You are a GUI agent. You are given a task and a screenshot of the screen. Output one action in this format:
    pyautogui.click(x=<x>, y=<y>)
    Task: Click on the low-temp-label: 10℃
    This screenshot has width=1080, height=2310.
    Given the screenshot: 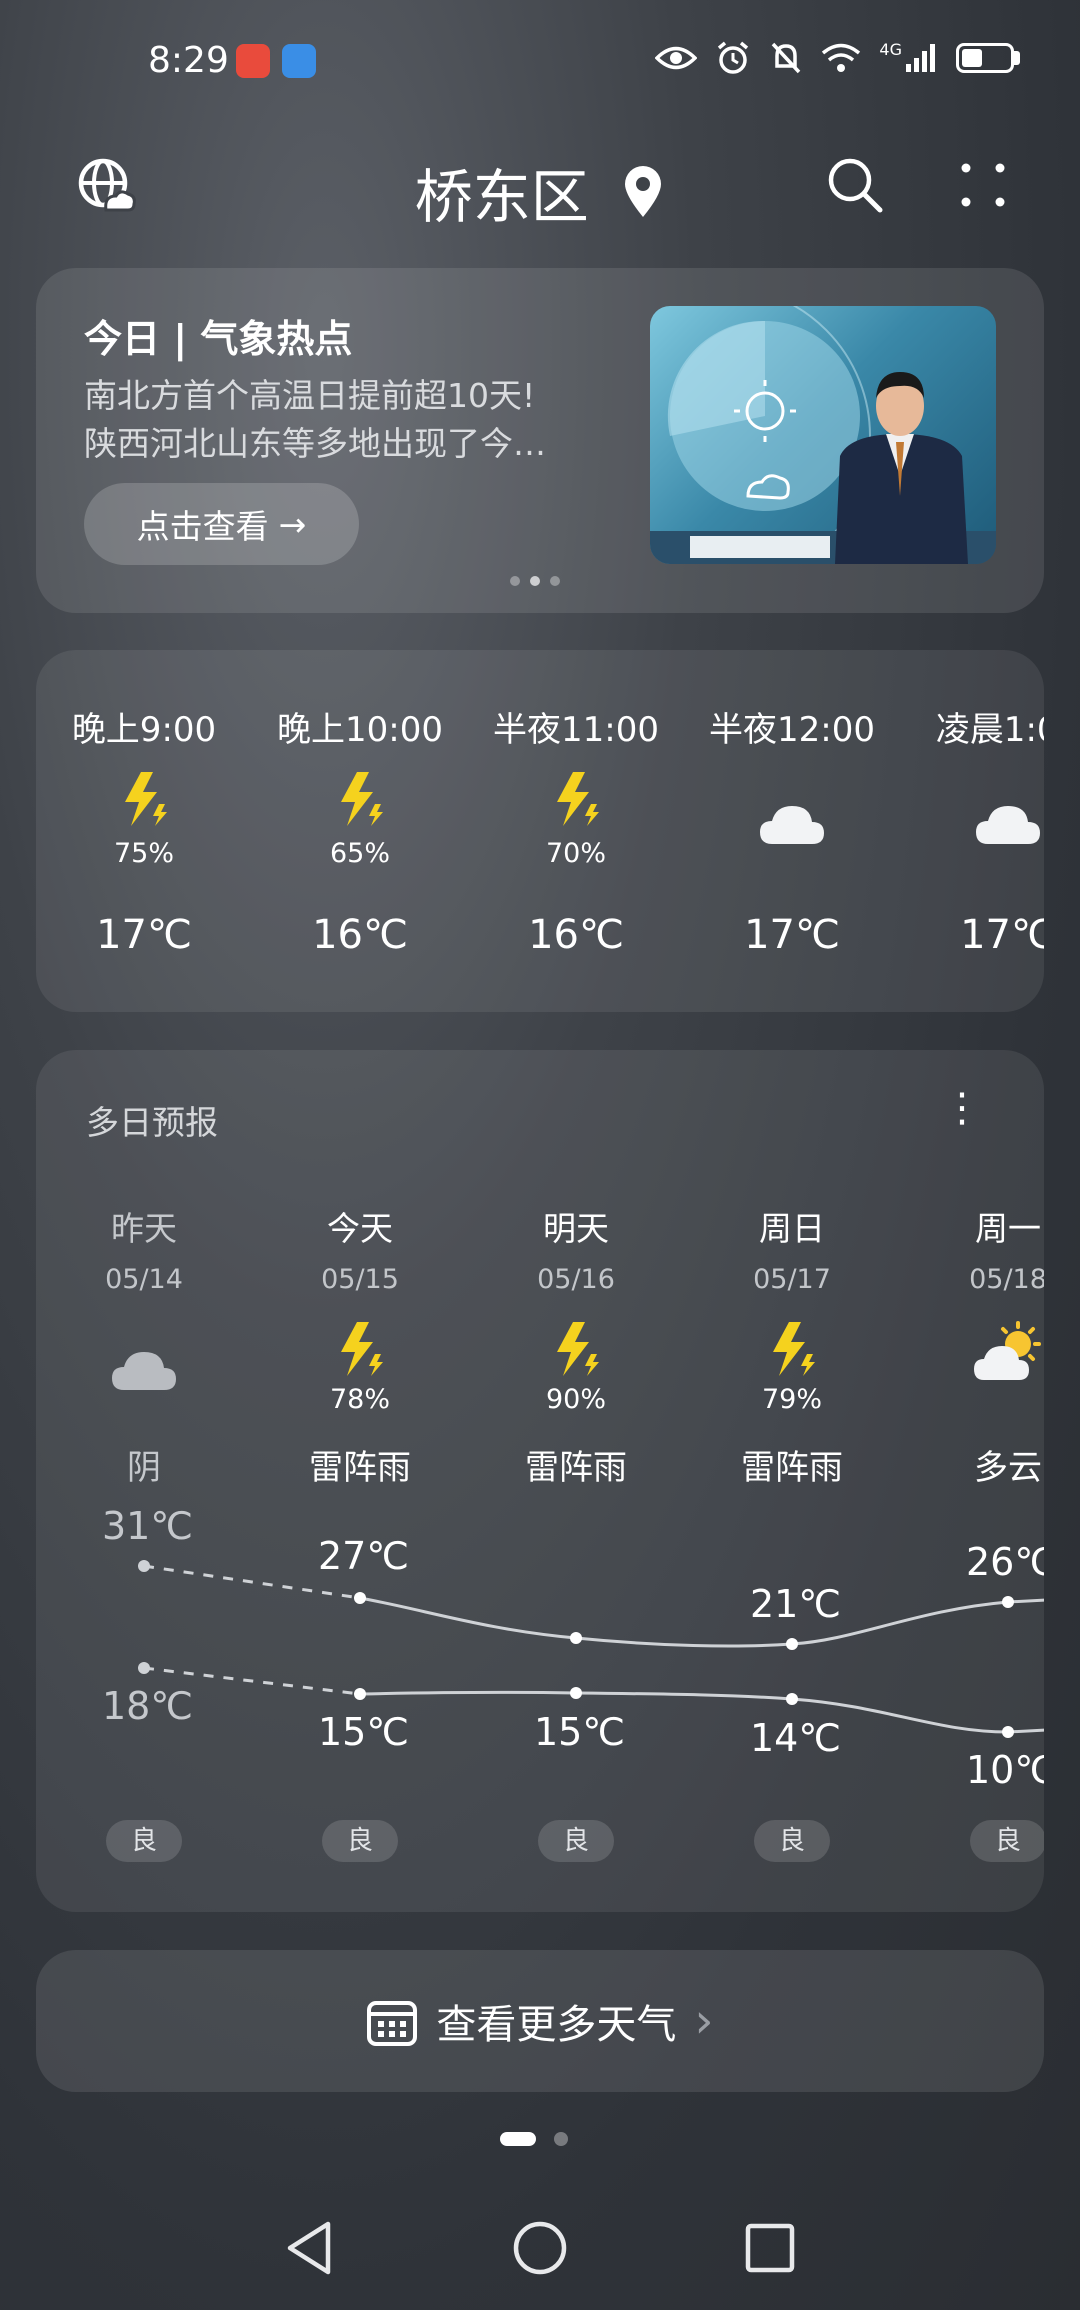 What is the action you would take?
    pyautogui.click(x=1005, y=1770)
    